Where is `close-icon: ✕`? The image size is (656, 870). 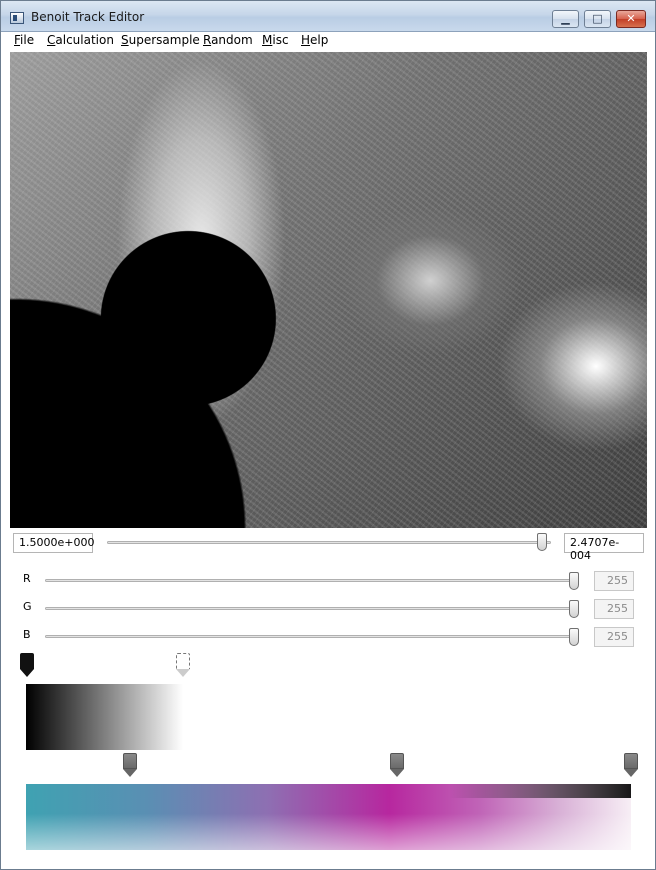 close-icon: ✕ is located at coordinates (631, 18).